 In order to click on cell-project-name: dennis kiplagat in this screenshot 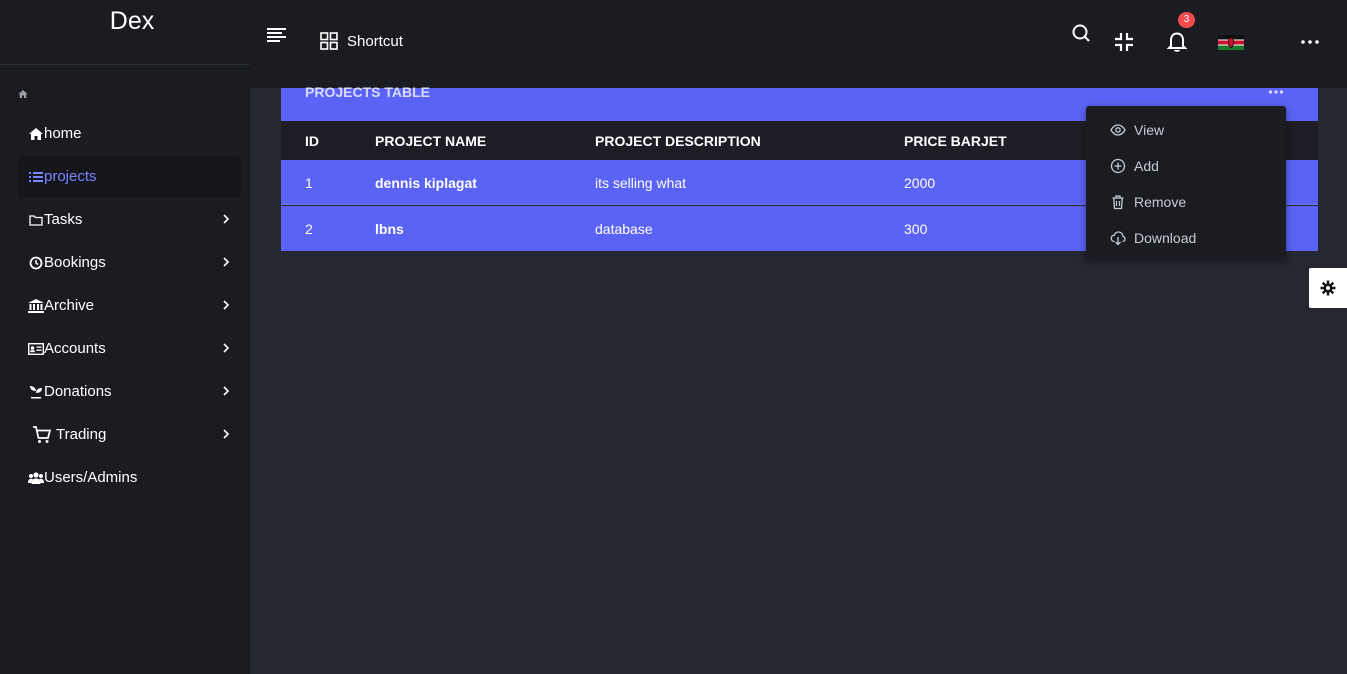, I will do `click(426, 183)`.